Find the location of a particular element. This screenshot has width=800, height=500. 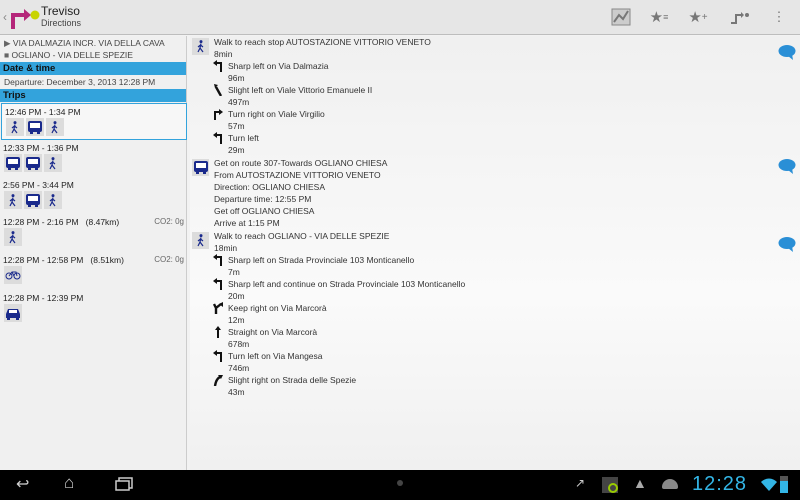

segment-line: Walk to reach OGLIANO - VIA DELLE SPEZIE is located at coordinates (302, 236).